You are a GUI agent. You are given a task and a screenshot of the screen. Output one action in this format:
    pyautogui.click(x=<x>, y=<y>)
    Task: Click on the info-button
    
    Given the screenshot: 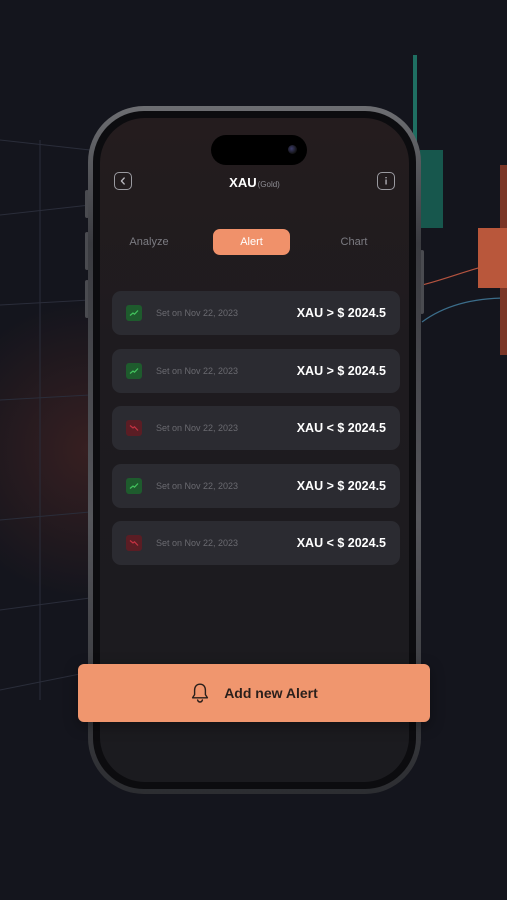 What is the action you would take?
    pyautogui.click(x=386, y=181)
    